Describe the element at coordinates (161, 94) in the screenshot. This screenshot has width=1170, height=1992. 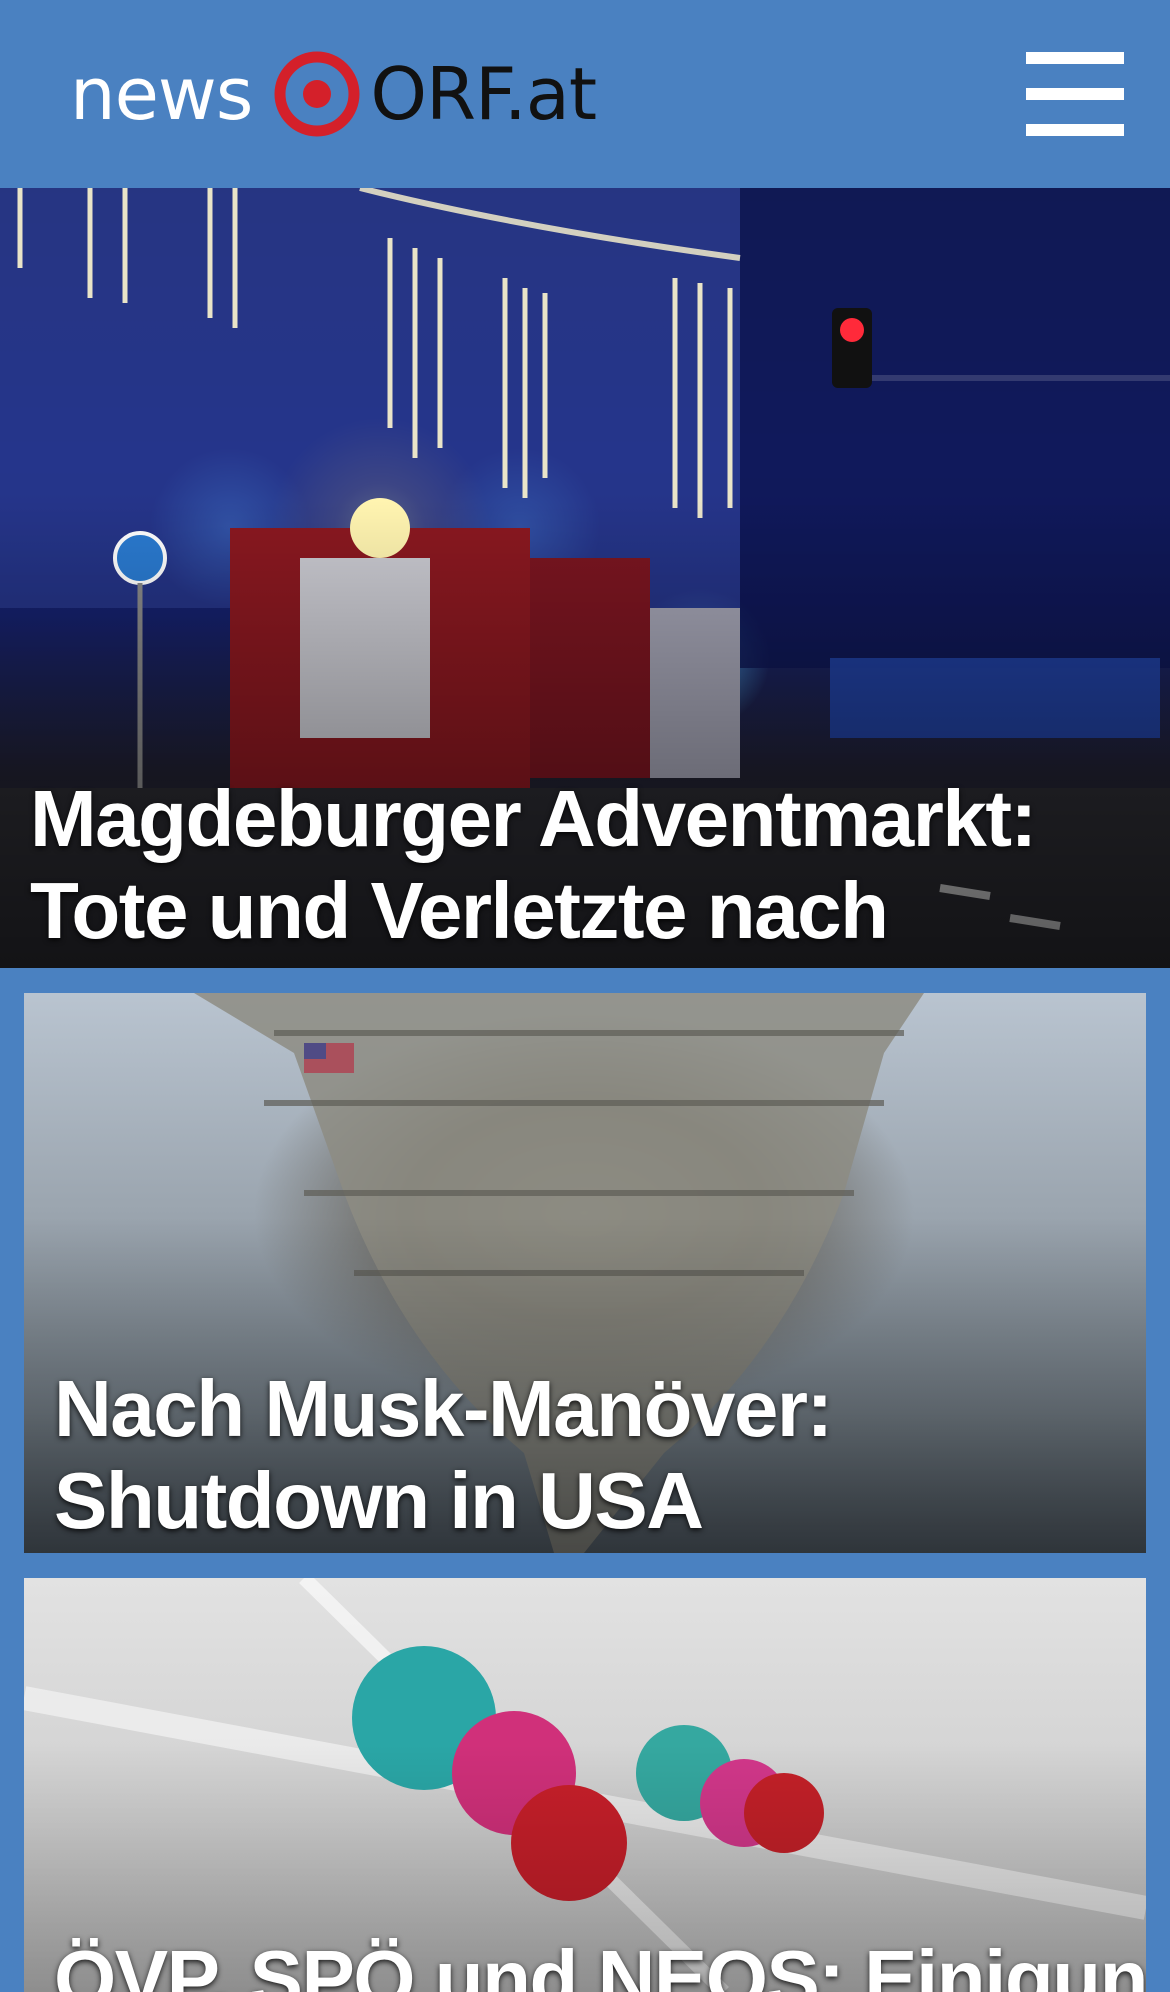
I see `logo-news-text: news` at that location.